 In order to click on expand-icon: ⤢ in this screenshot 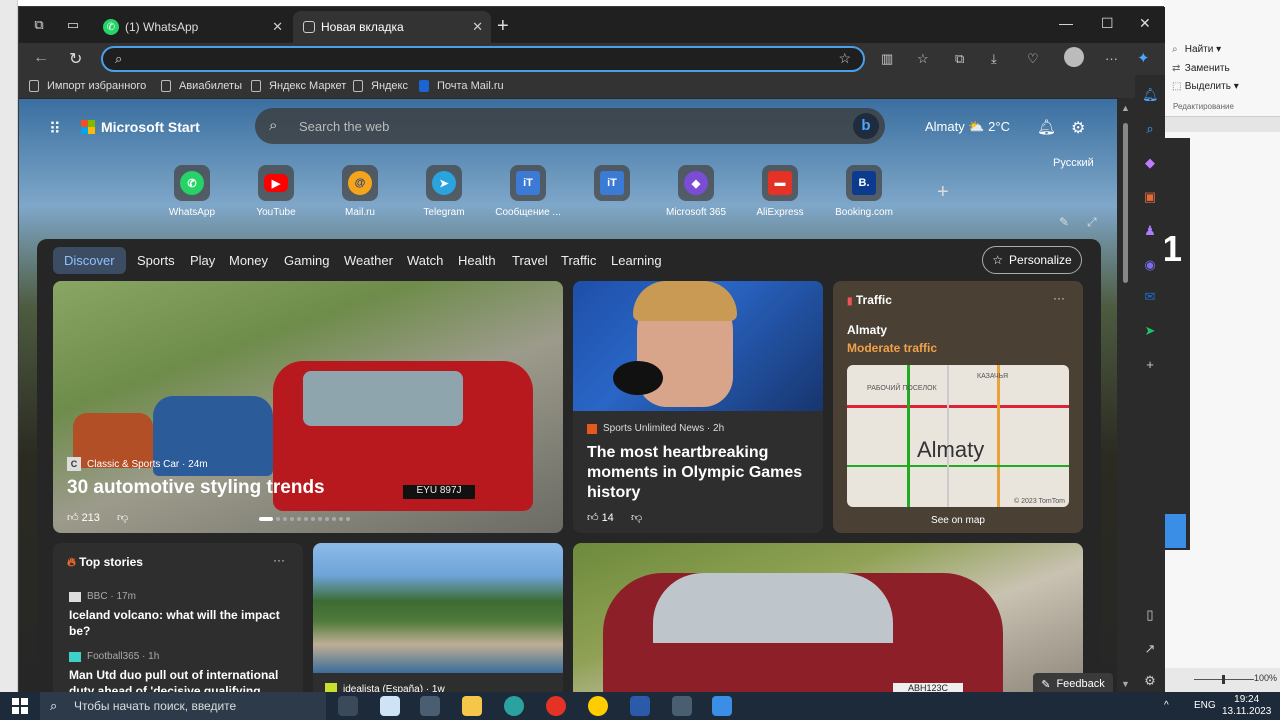, I will do `click(1092, 222)`.